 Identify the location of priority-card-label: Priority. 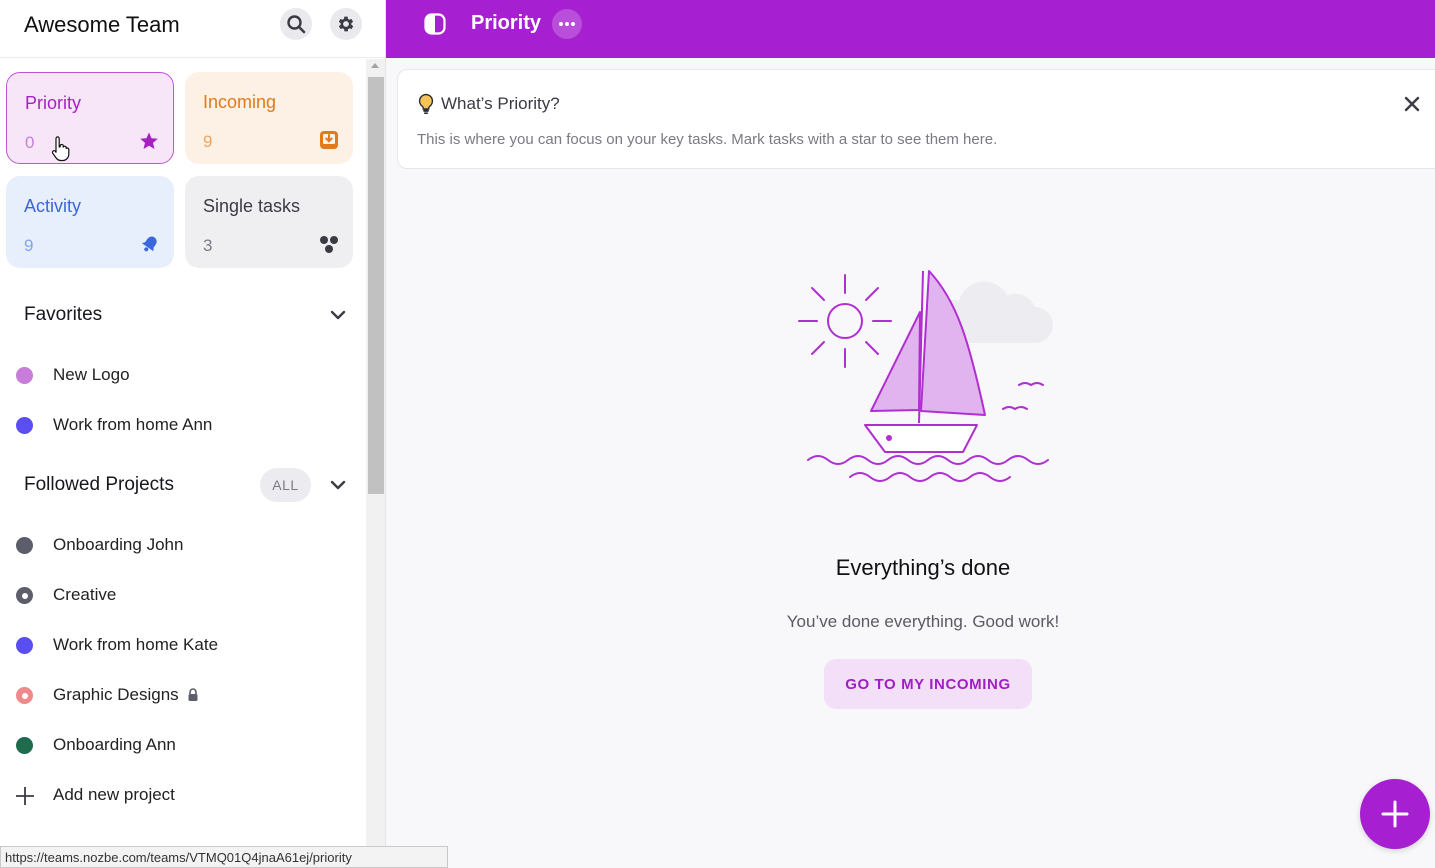
(53, 103).